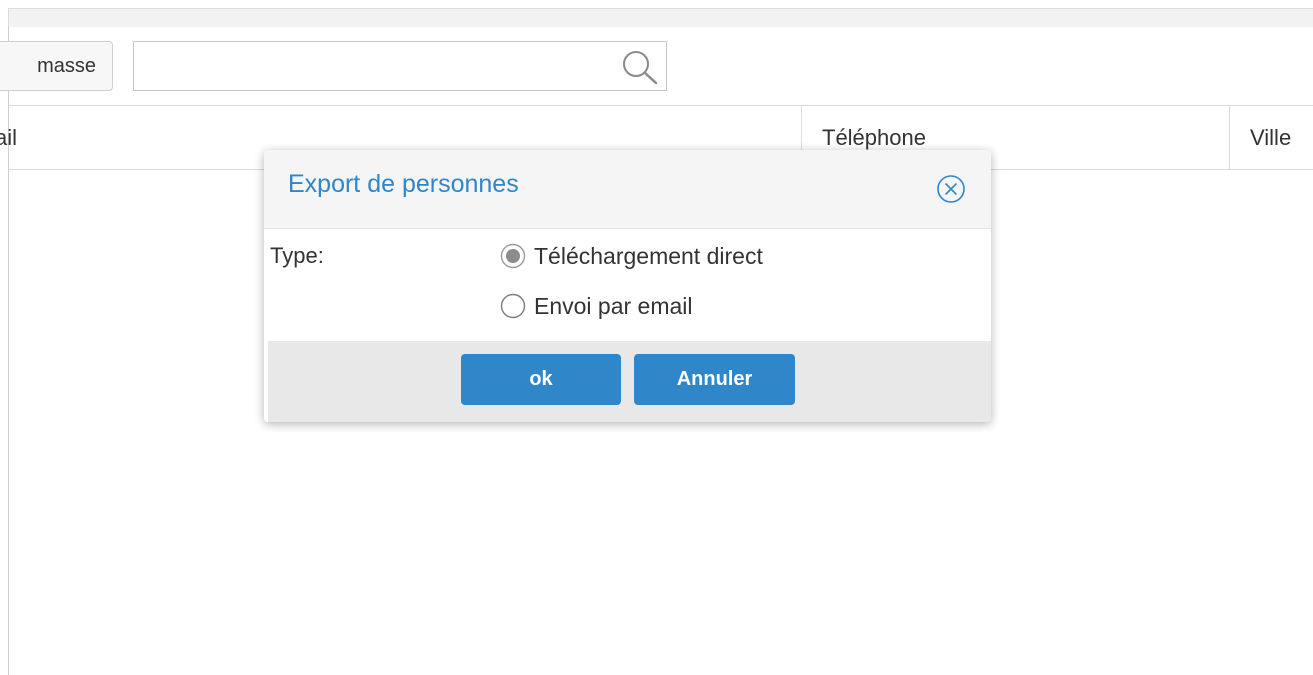 The image size is (1313, 675). What do you see at coordinates (627, 189) in the screenshot?
I see `dialog-header: Export de personnes` at bounding box center [627, 189].